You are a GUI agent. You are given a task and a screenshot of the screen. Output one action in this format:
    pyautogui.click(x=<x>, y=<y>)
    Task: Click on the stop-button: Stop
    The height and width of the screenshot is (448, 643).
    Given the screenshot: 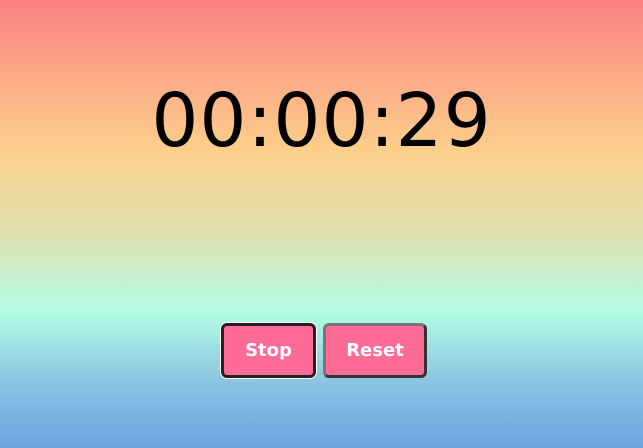 What is the action you would take?
    pyautogui.click(x=268, y=350)
    